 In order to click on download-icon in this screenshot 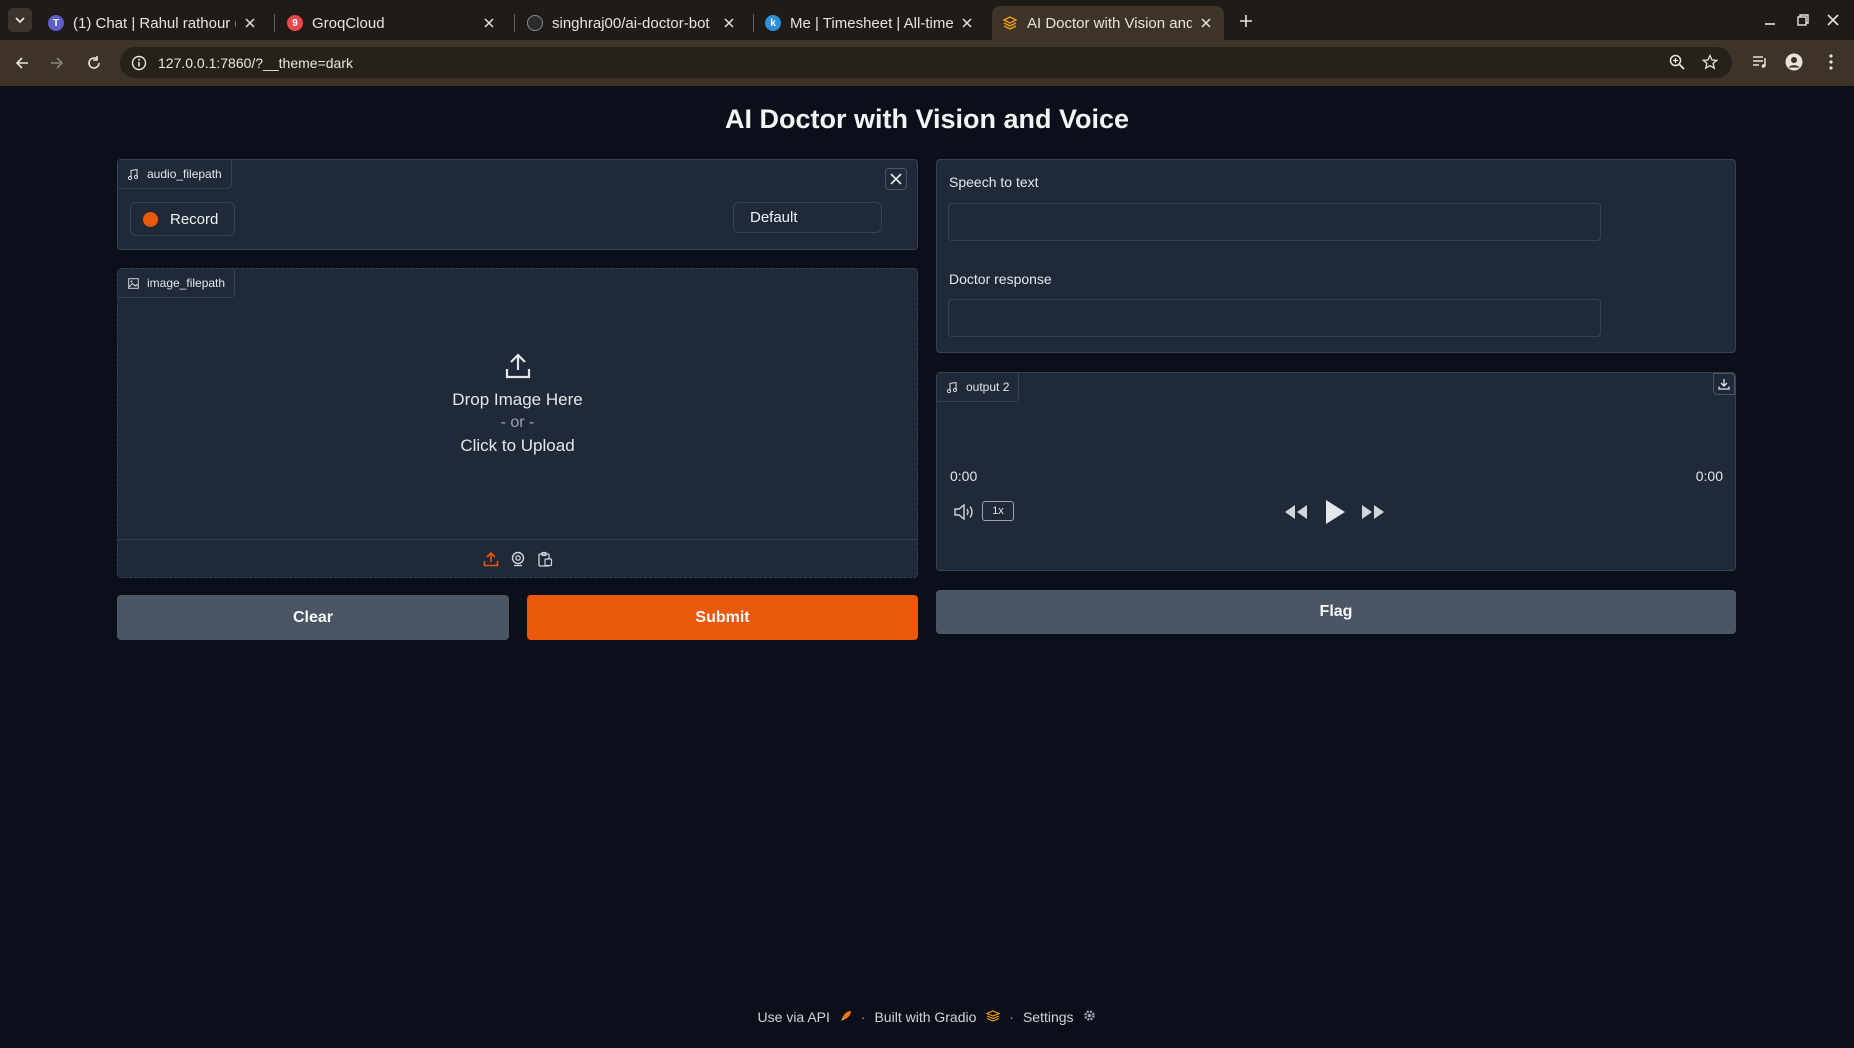, I will do `click(1724, 384)`.